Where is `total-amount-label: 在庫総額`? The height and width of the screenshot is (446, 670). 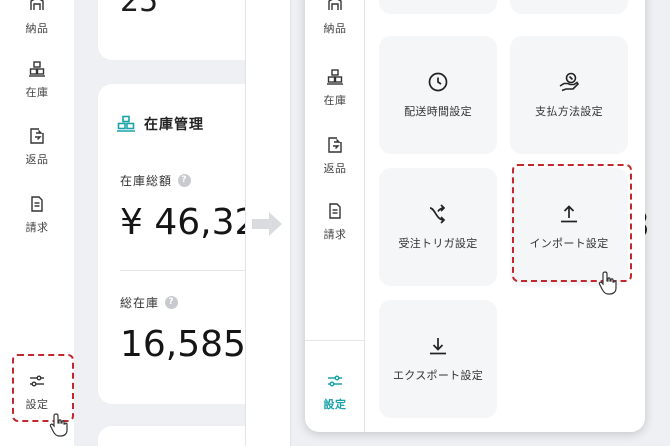
total-amount-label: 在庫総額 is located at coordinates (146, 181).